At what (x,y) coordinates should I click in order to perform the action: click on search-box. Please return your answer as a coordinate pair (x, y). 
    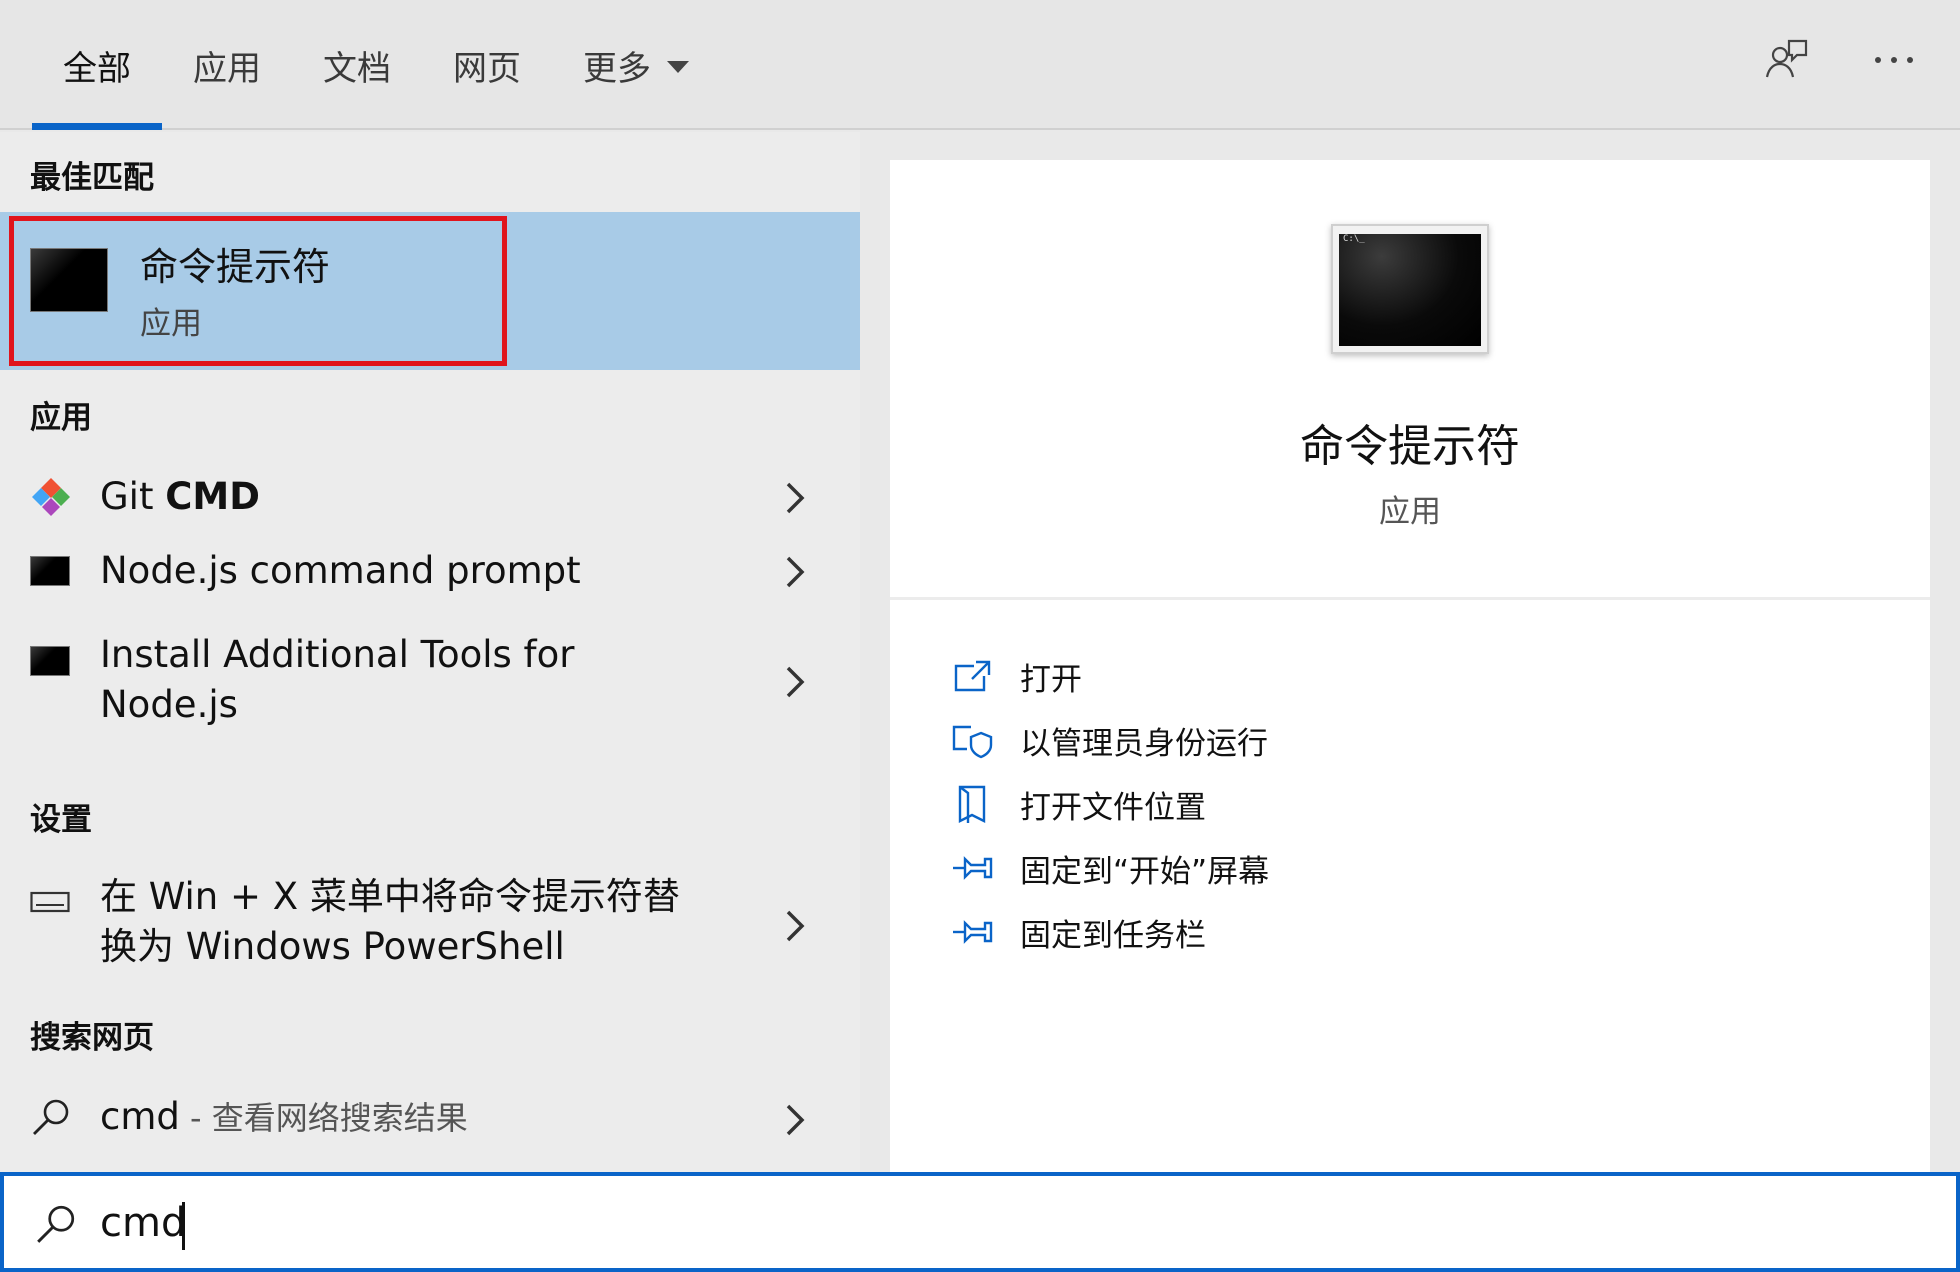
    Looking at the image, I should click on (980, 1222).